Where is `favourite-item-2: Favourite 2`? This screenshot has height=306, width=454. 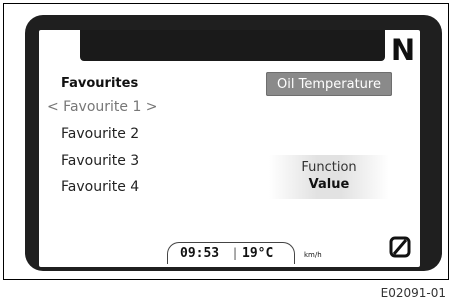
favourite-item-2: Favourite 2 is located at coordinates (100, 134).